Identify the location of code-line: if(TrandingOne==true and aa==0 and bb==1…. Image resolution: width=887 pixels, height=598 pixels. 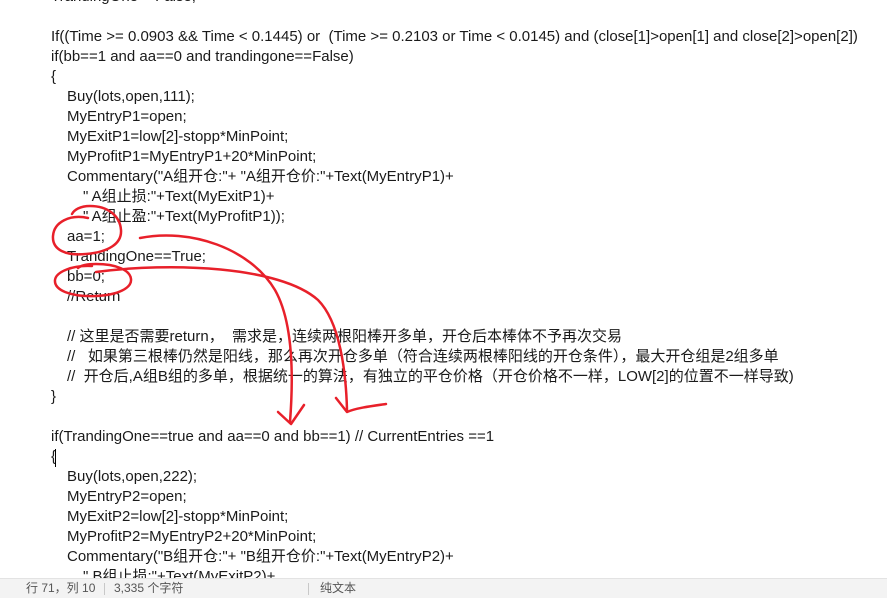
(273, 436).